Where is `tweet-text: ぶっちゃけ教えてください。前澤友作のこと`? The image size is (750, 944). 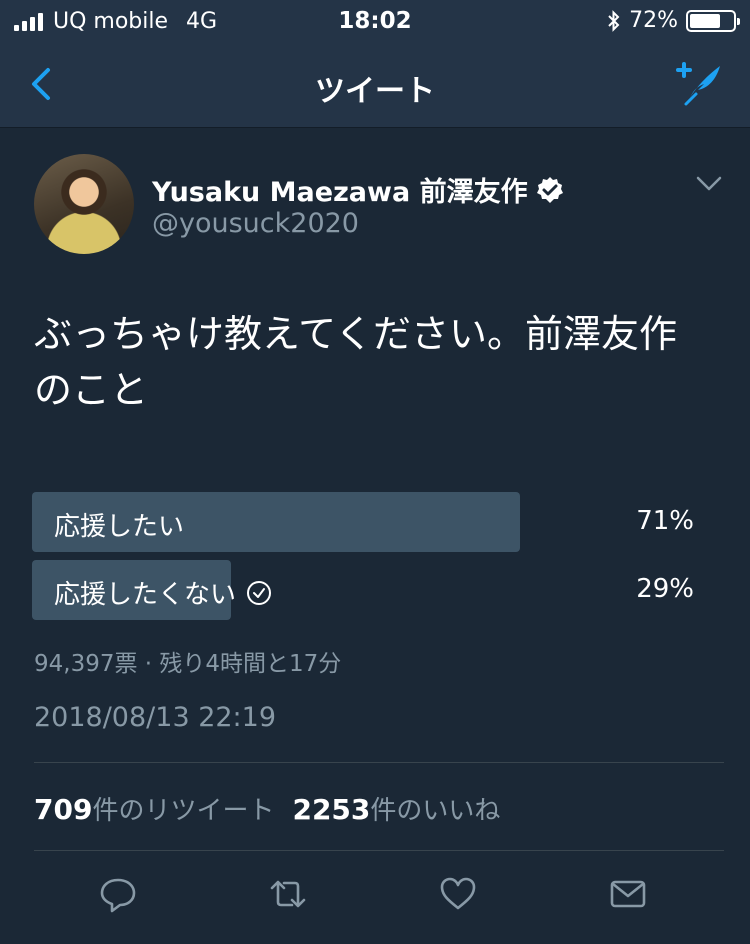 tweet-text: ぶっちゃけ教えてください。前澤友作のこと is located at coordinates (355, 362).